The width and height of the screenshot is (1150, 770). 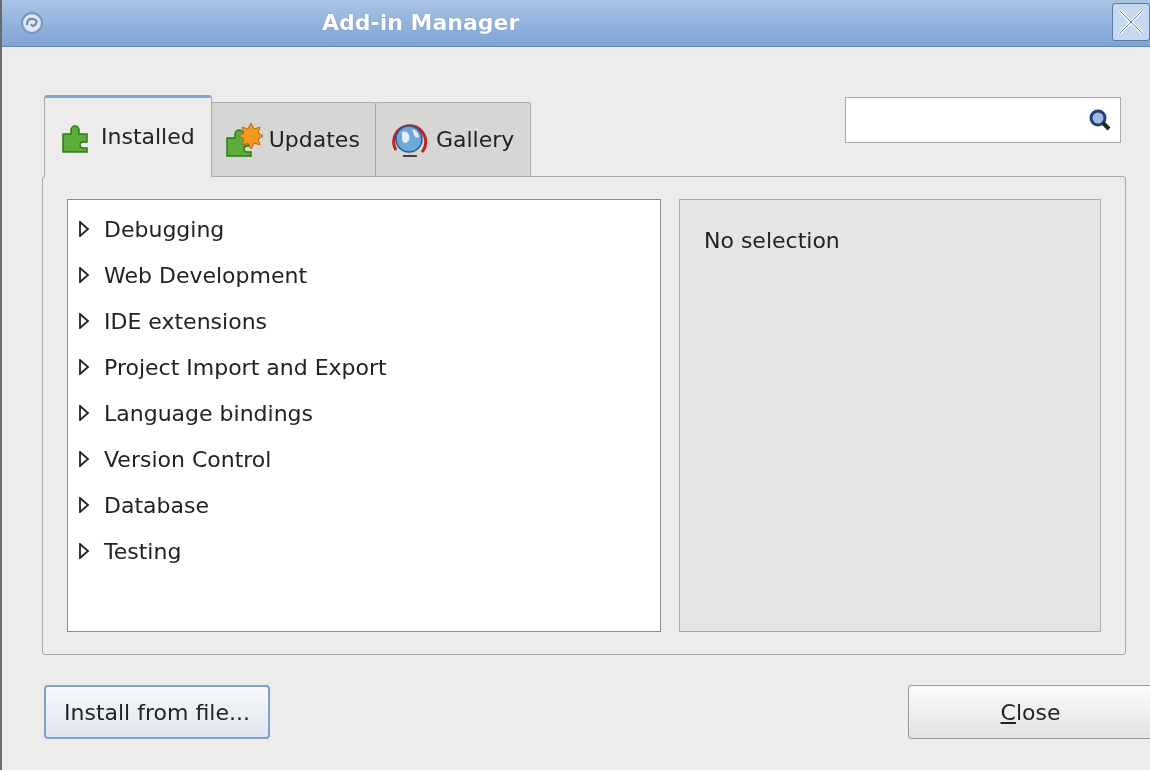 What do you see at coordinates (772, 240) in the screenshot?
I see `details-text: No selection` at bounding box center [772, 240].